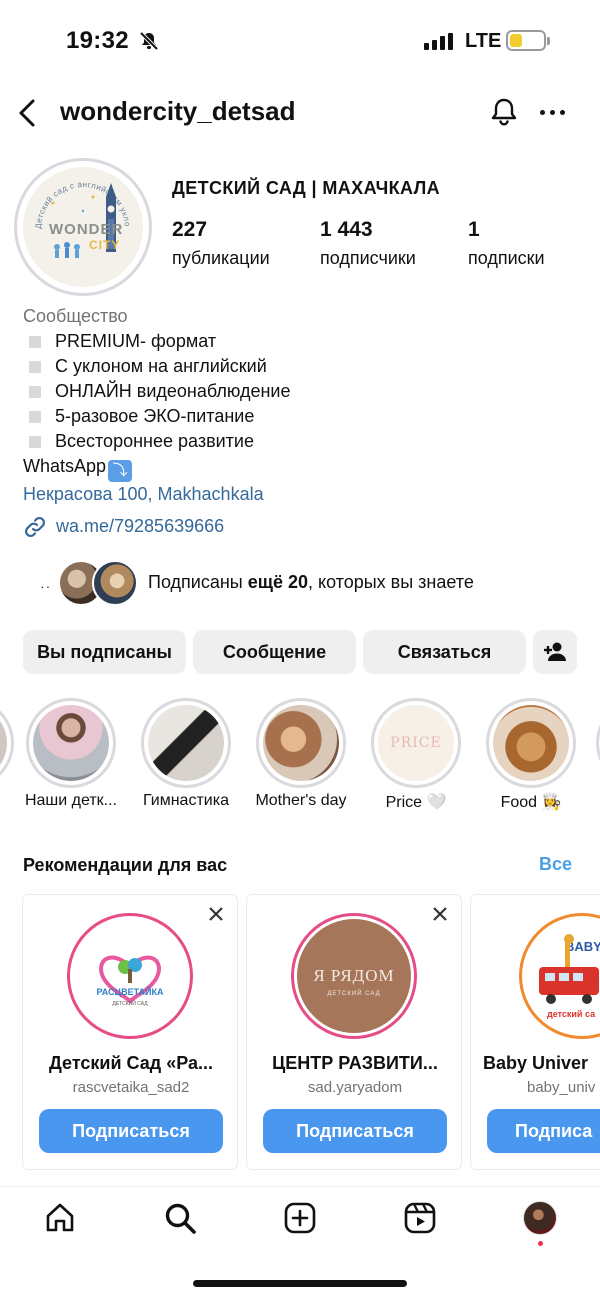 This screenshot has width=600, height=1300. I want to click on bio-address-link: Некрасова 100, Makhachkala, so click(156, 494).